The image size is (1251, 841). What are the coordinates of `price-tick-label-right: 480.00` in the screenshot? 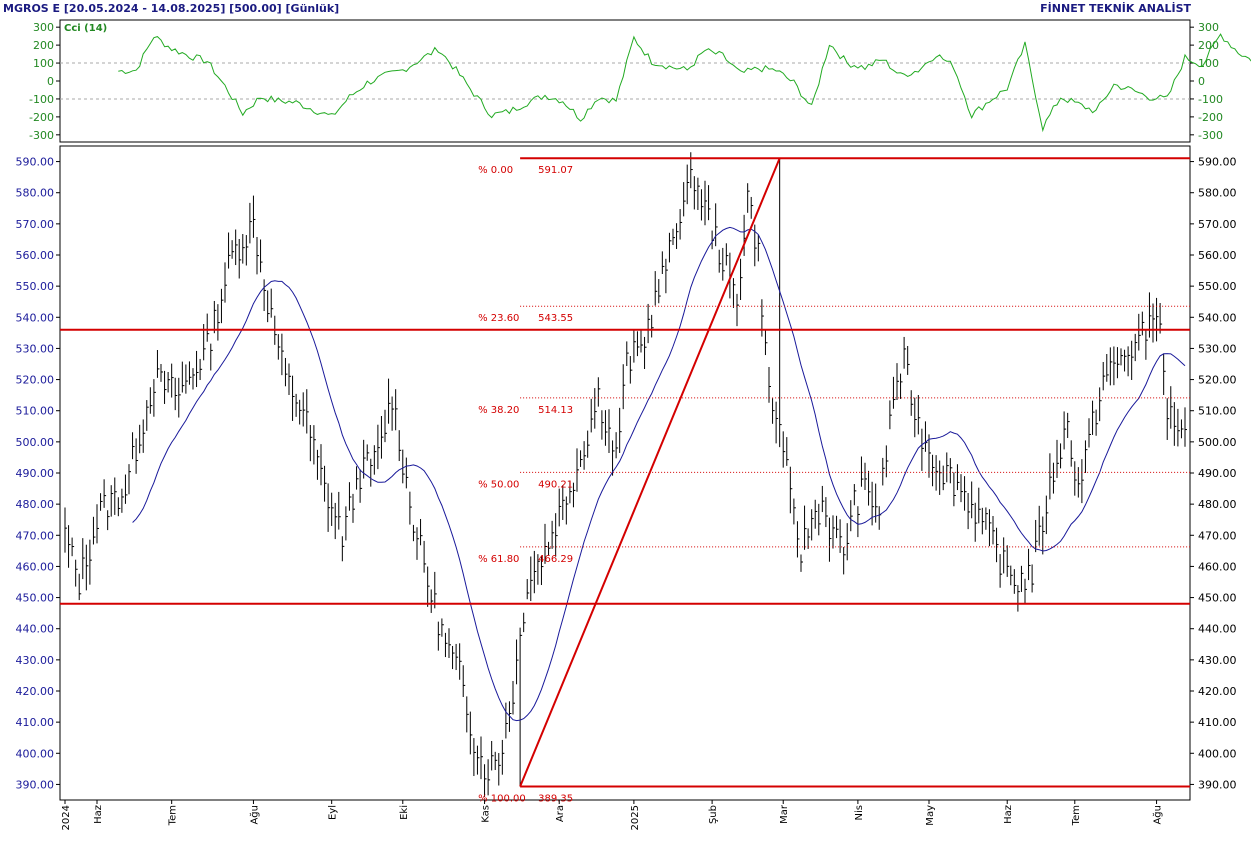 It's located at (1217, 504).